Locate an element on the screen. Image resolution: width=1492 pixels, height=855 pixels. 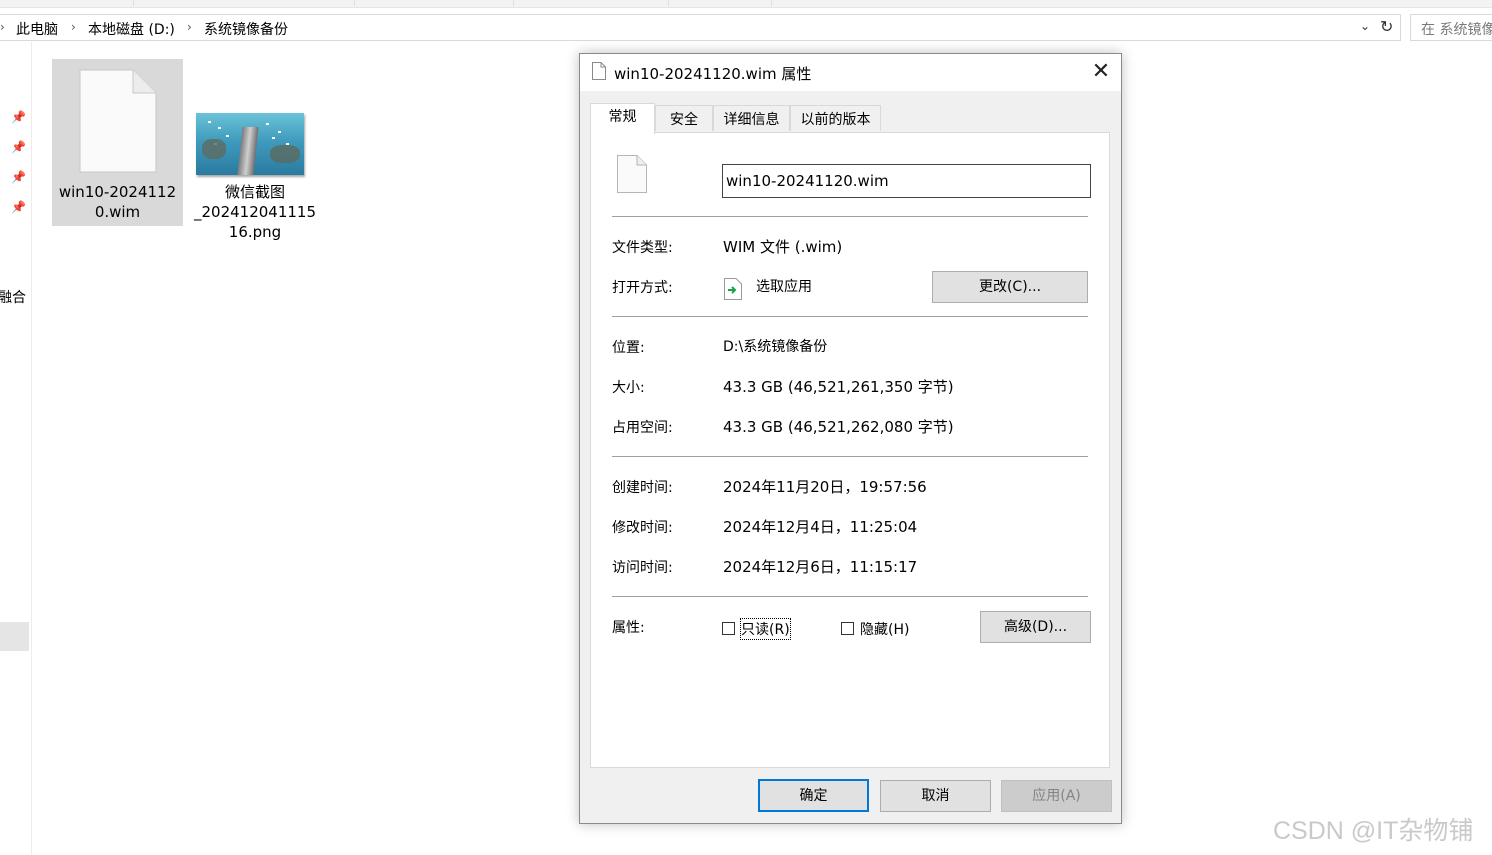
apply-button: 应用(A) is located at coordinates (1056, 796).